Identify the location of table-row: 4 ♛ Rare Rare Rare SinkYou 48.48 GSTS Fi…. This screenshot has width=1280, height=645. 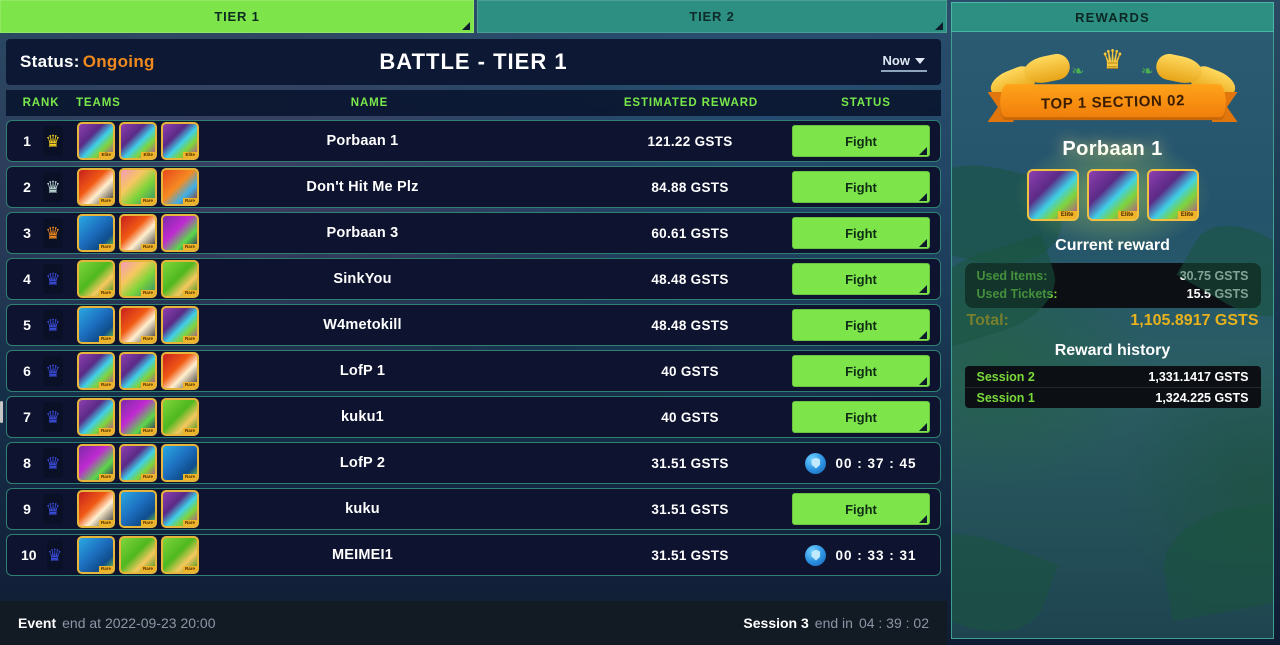
(473, 279).